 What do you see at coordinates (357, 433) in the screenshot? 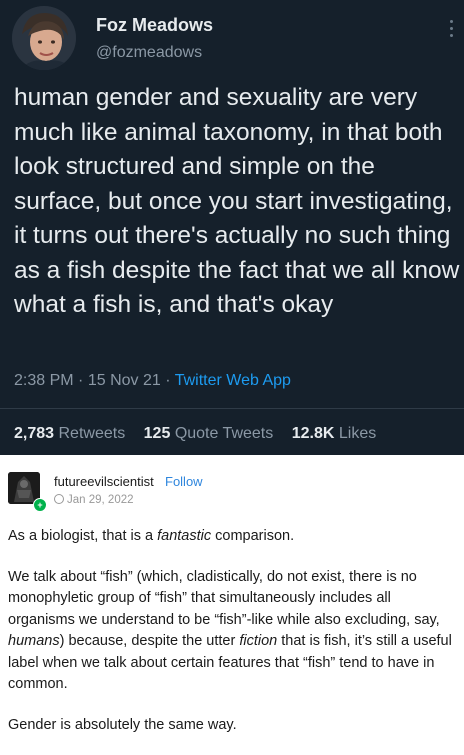
I see `likes-label: Likes` at bounding box center [357, 433].